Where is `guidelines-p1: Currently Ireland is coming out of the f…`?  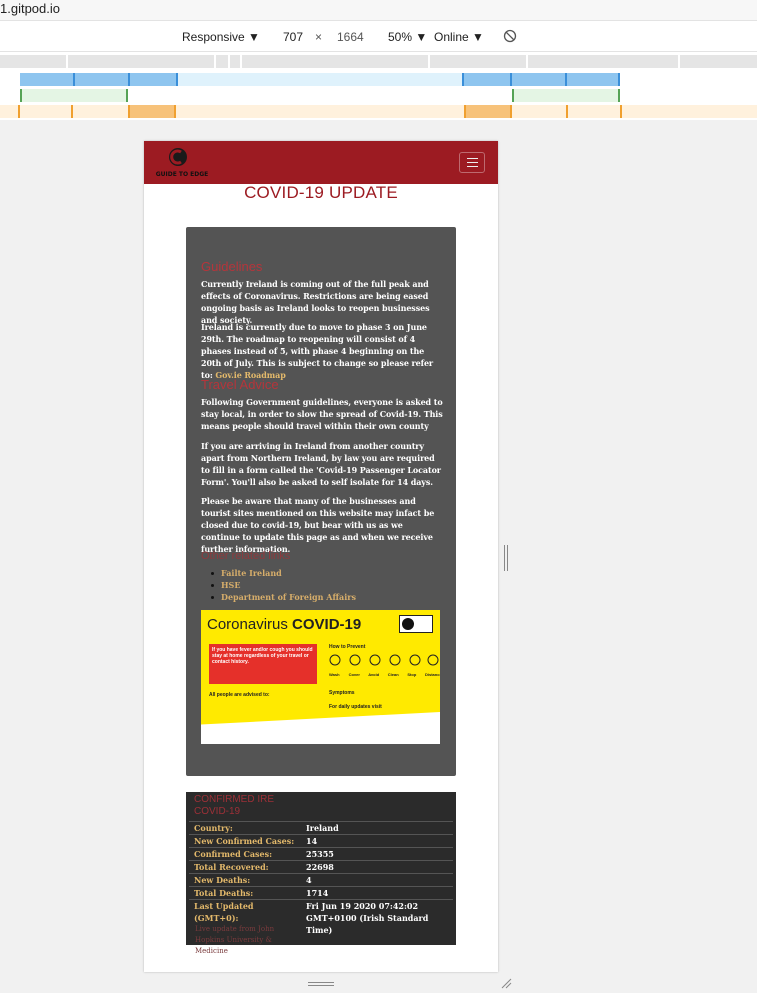
guidelines-p1: Currently Ireland is coming out of the f… is located at coordinates (315, 302).